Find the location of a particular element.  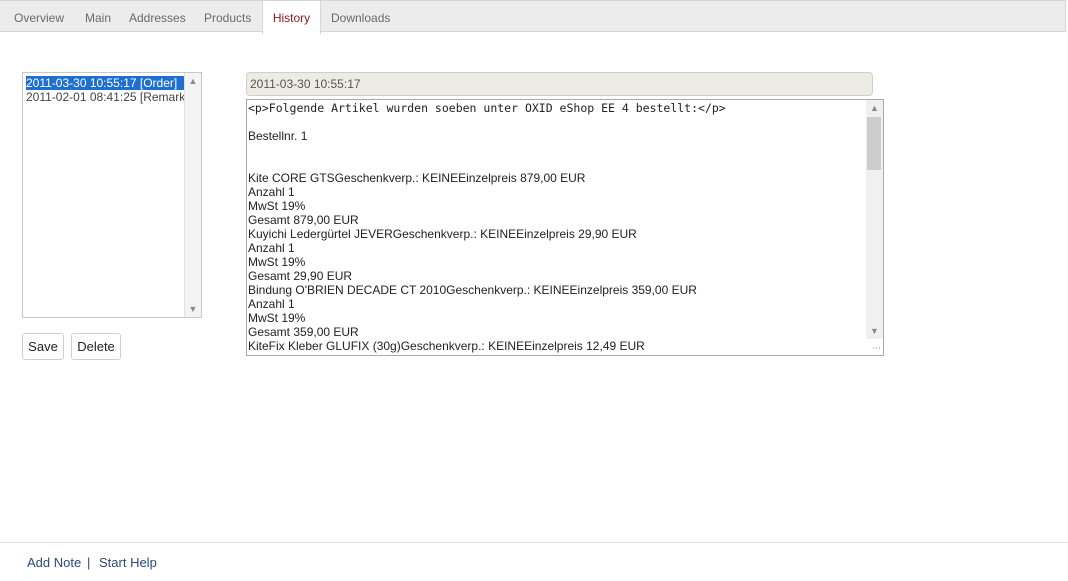

text-line: Gesamt 29,90 EUR is located at coordinates (300, 276).